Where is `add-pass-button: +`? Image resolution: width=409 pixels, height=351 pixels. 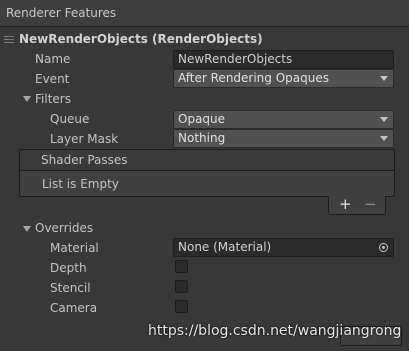 add-pass-button: + is located at coordinates (345, 204).